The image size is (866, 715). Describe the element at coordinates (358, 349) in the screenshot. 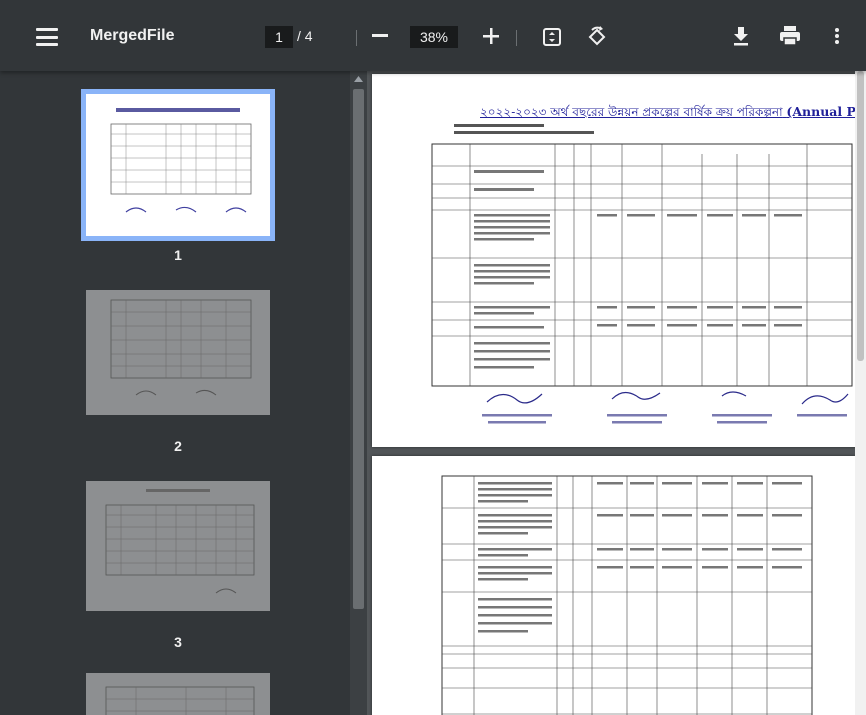

I see `sidebar-scroll-thumb` at that location.